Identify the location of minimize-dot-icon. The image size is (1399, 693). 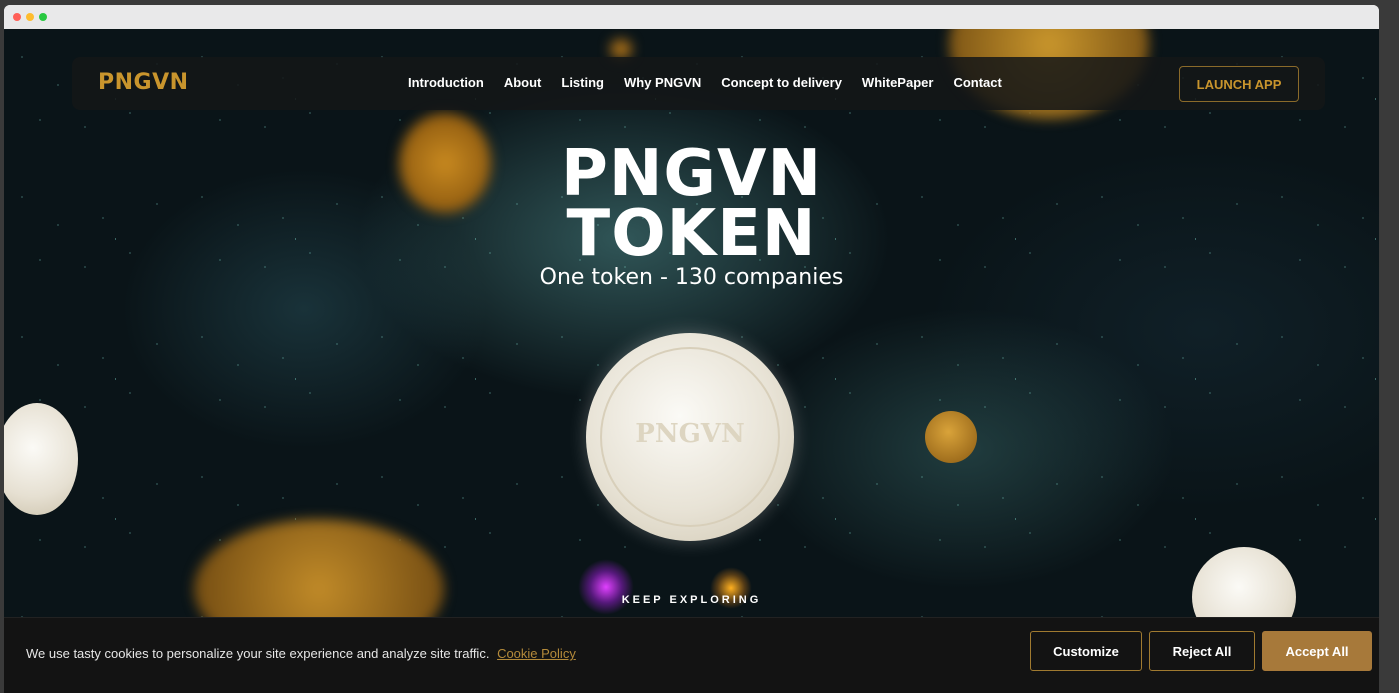
(30, 17).